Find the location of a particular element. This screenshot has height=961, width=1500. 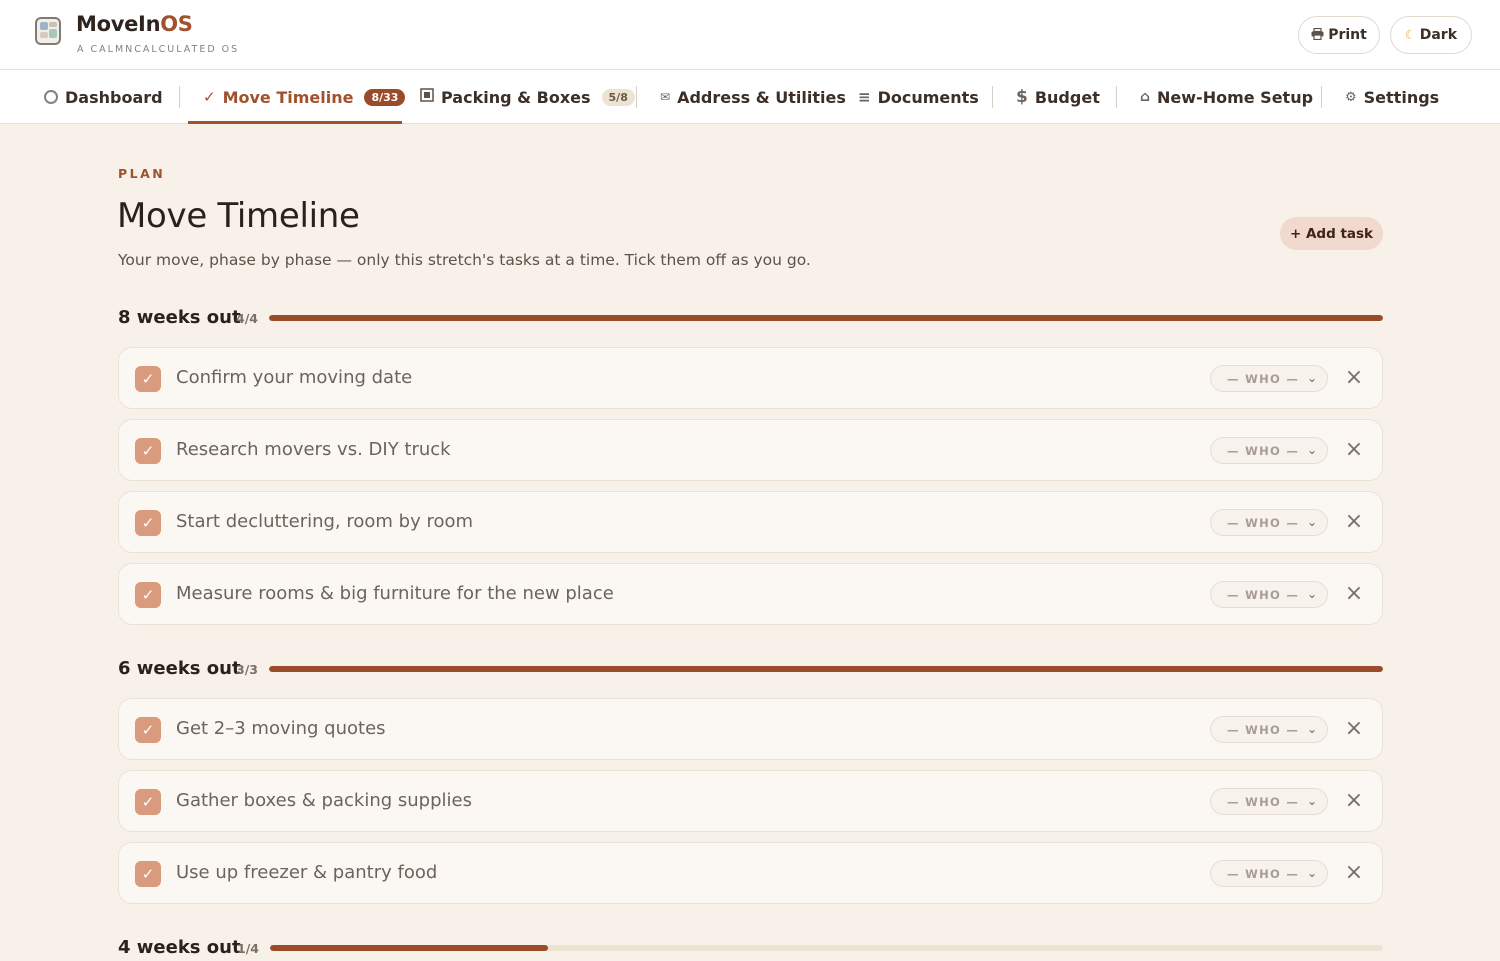

phase-header: 4 weeks out 1/4 is located at coordinates (750, 948).